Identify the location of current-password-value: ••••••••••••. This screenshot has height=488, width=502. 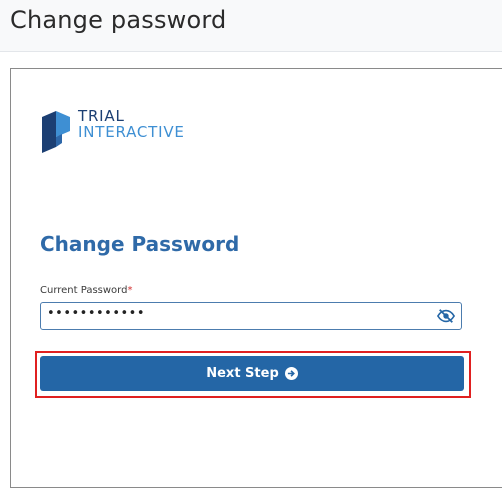
(96, 313).